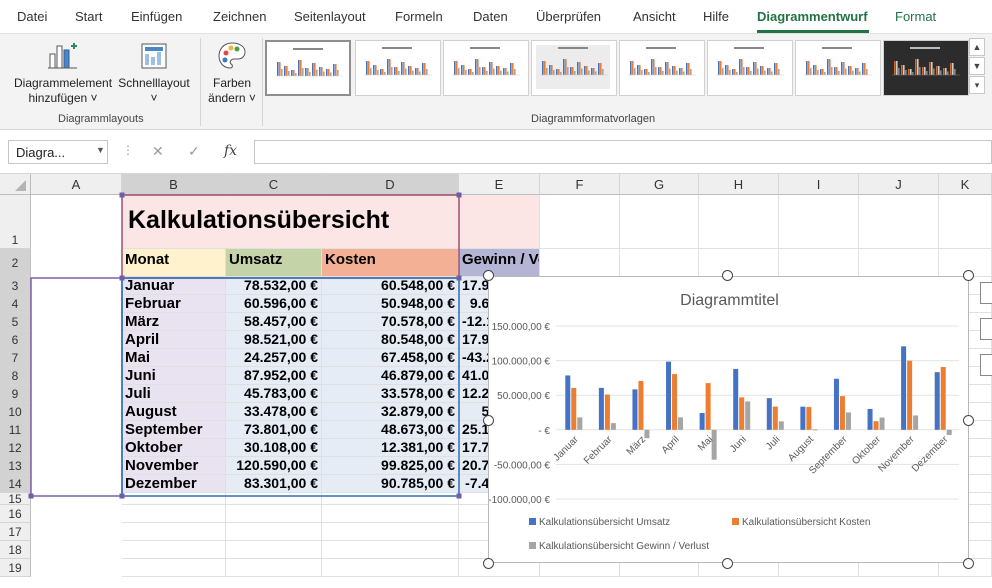  What do you see at coordinates (274, 448) in the screenshot?
I see `value-cell: 30.108,00 €` at bounding box center [274, 448].